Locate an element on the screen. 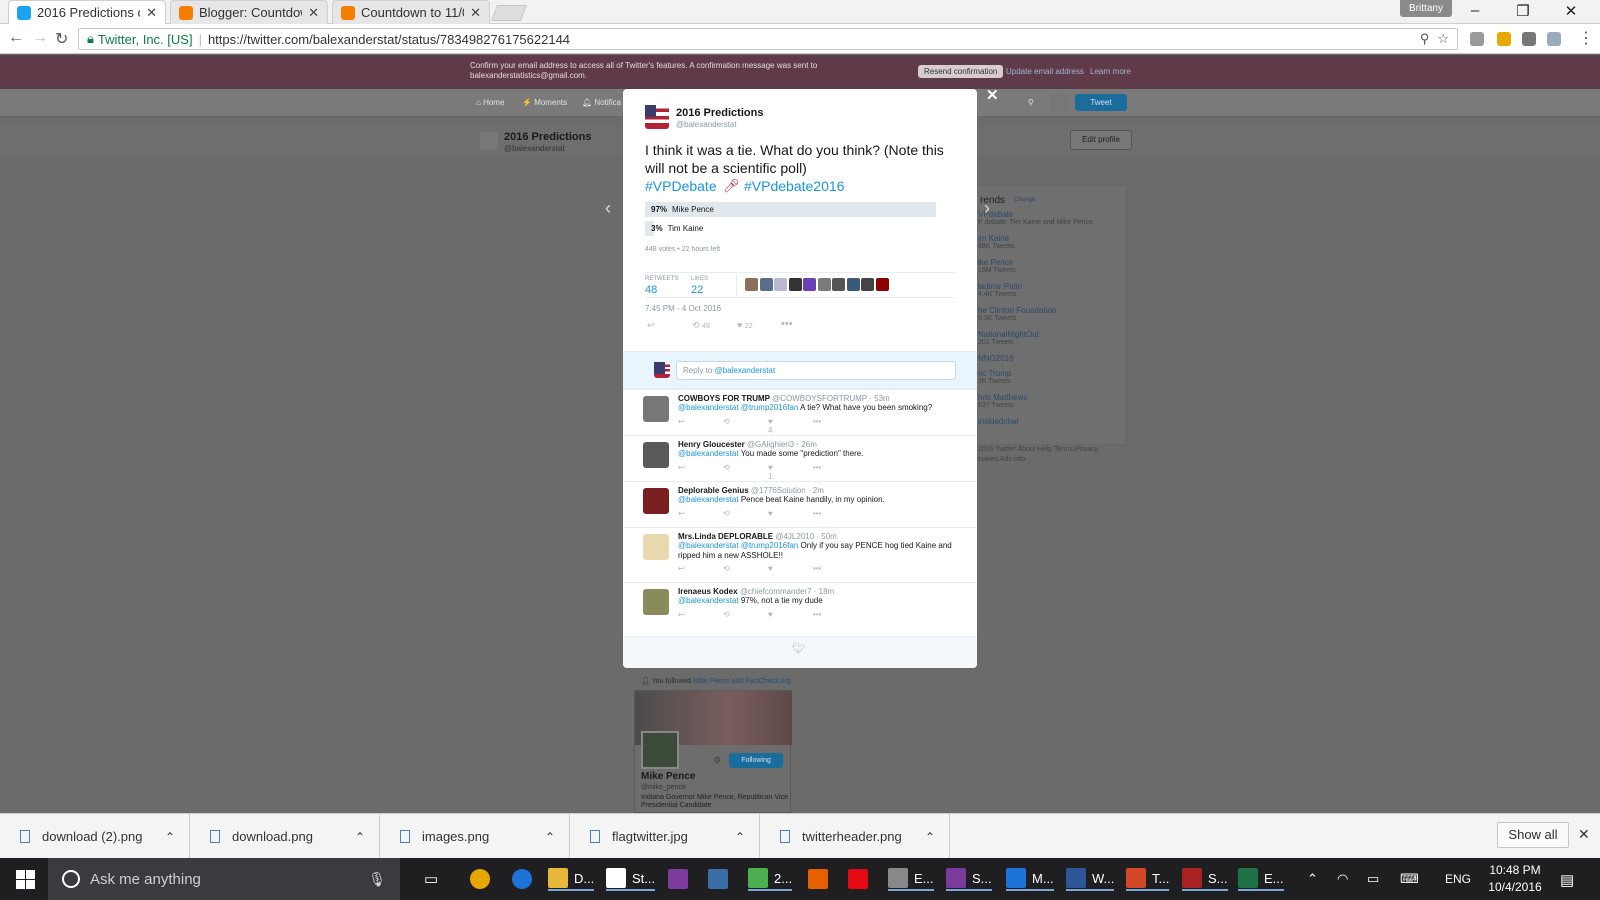 This screenshot has width=1600, height=900. nav-notifications: 🔔︎ Notifica is located at coordinates (601, 102).